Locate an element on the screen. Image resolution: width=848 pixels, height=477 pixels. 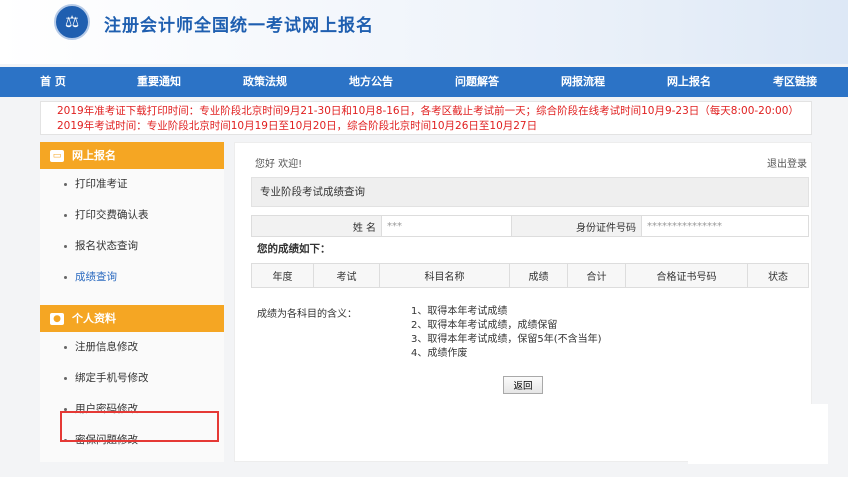
sidebar-item-edit-password: 用户密码修改 is located at coordinates (132, 409).